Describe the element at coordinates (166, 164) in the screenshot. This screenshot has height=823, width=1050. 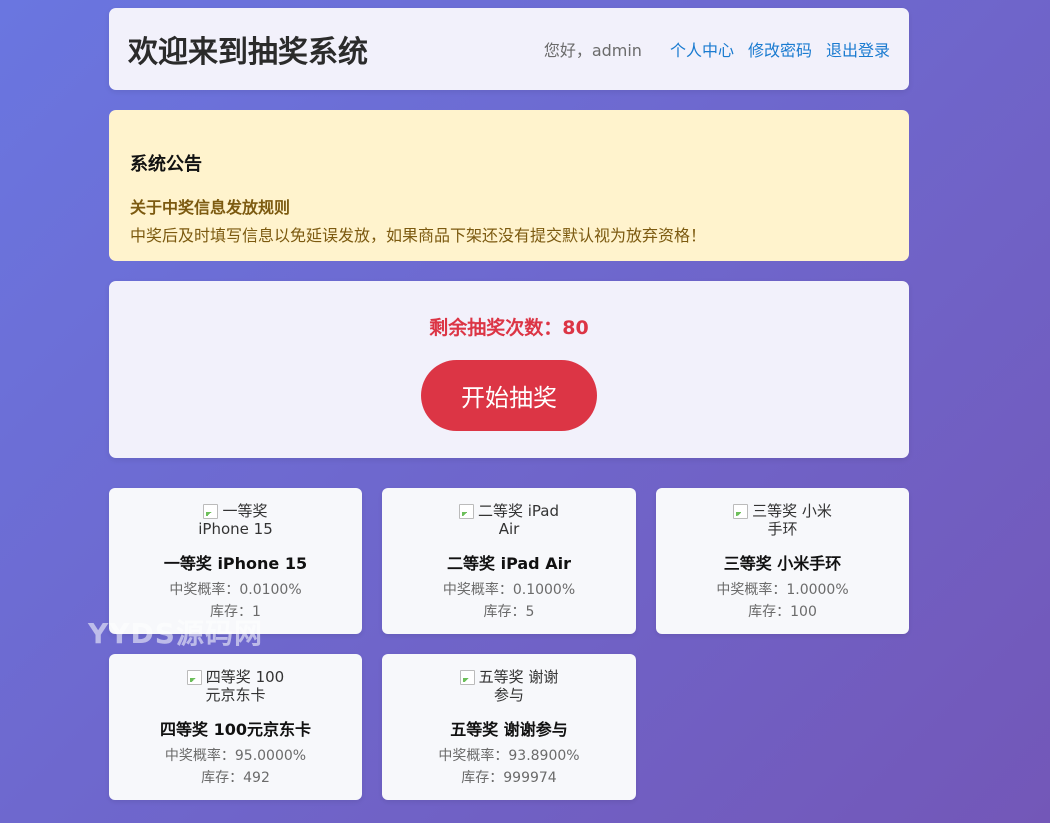
I see `announcement-heading: 系统公告` at that location.